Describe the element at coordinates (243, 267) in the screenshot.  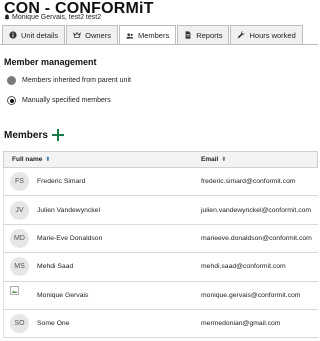
I see `member-email: mehdi.saad@conformit.com` at that location.